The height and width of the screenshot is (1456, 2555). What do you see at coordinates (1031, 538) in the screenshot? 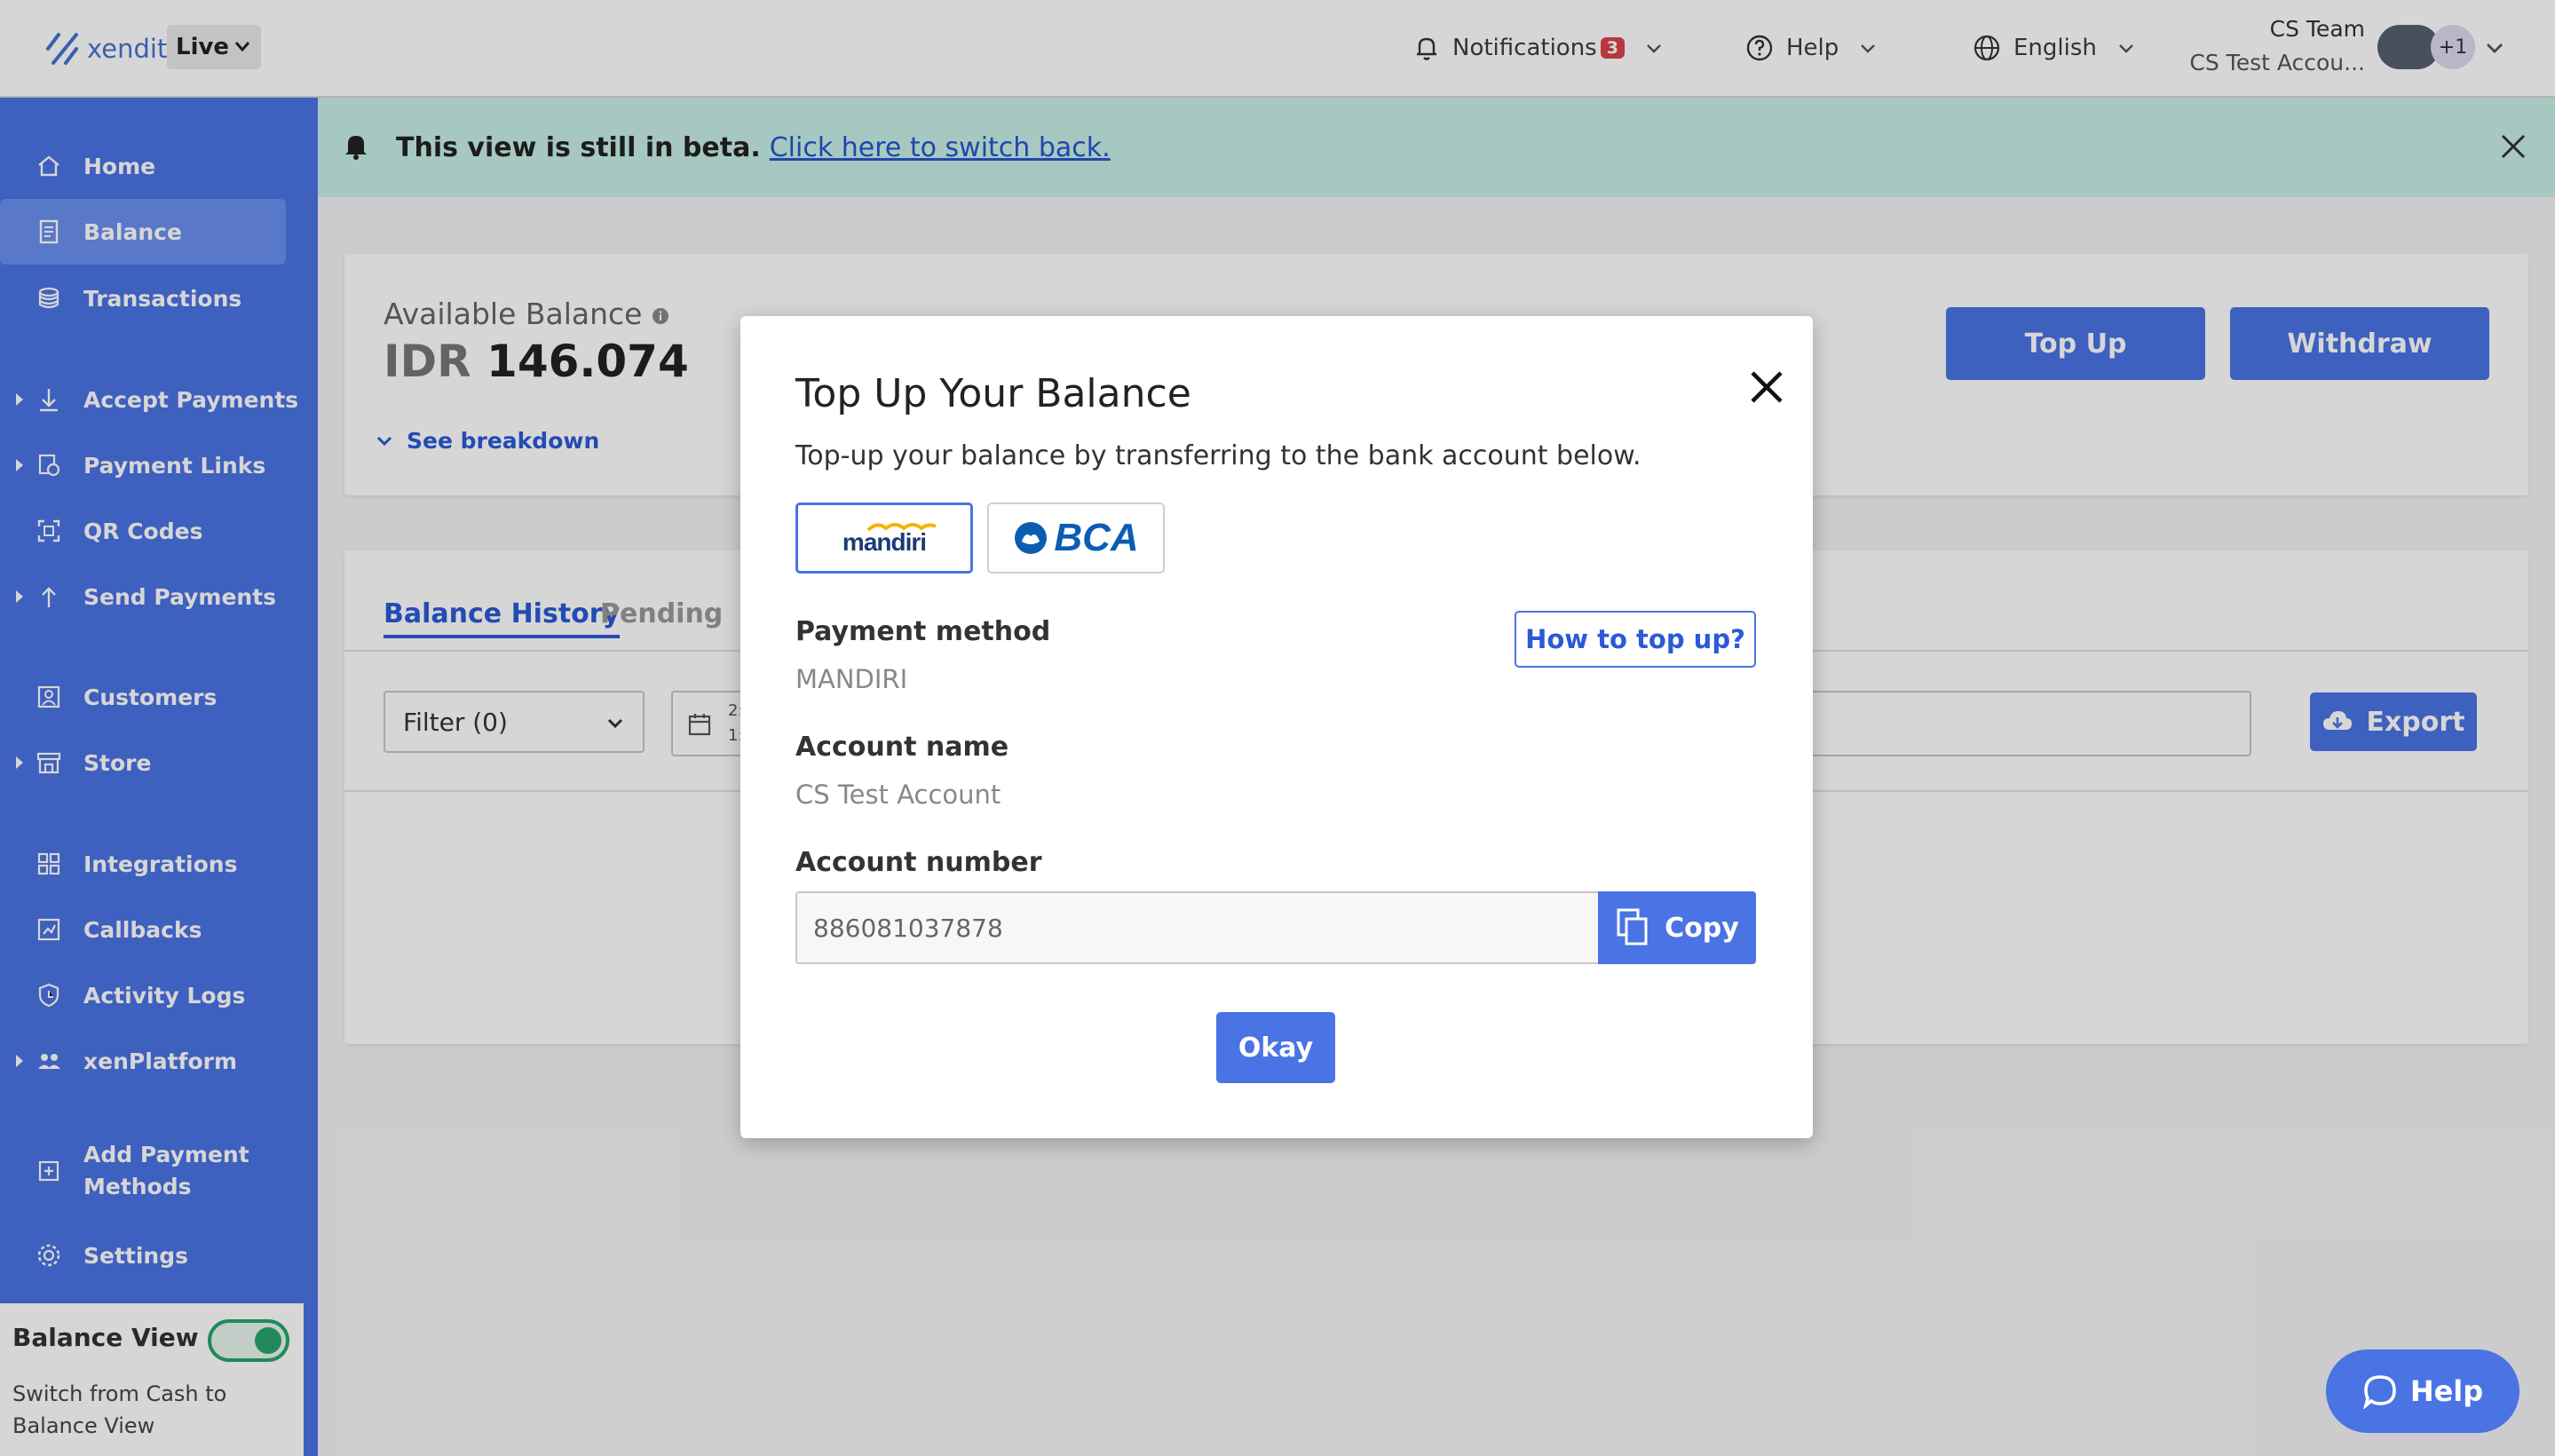
I see `bca-logo-icon` at bounding box center [1031, 538].